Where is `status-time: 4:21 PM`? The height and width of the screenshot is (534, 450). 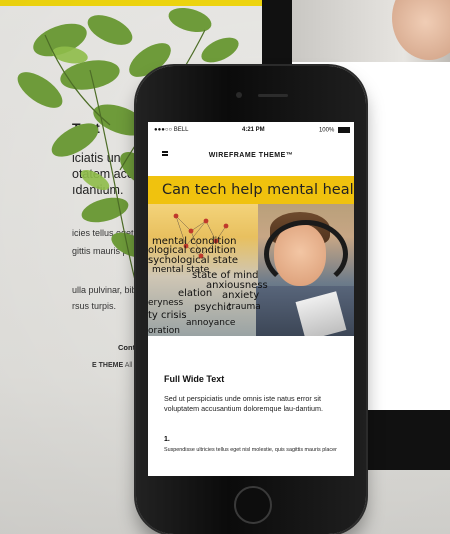 status-time: 4:21 PM is located at coordinates (253, 130).